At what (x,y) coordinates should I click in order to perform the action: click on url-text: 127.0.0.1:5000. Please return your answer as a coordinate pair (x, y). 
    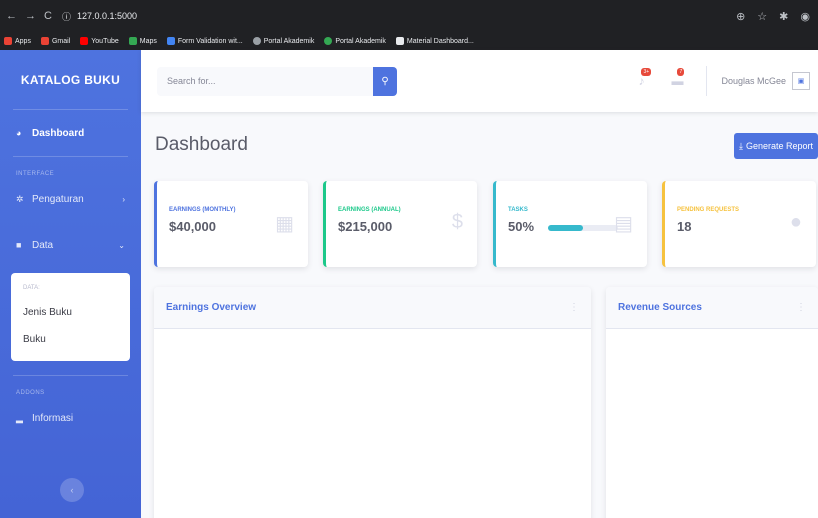
    Looking at the image, I should click on (107, 16).